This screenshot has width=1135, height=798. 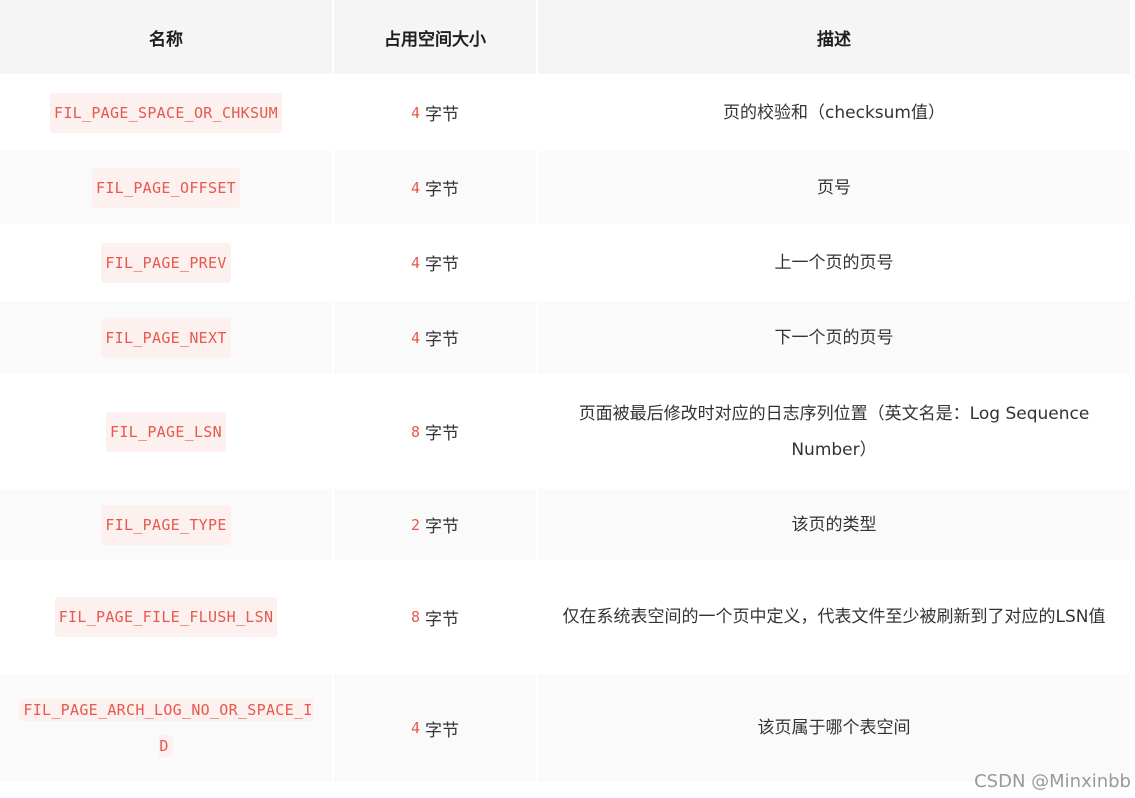 What do you see at coordinates (834, 37) in the screenshot?
I see `header-description: 描述` at bounding box center [834, 37].